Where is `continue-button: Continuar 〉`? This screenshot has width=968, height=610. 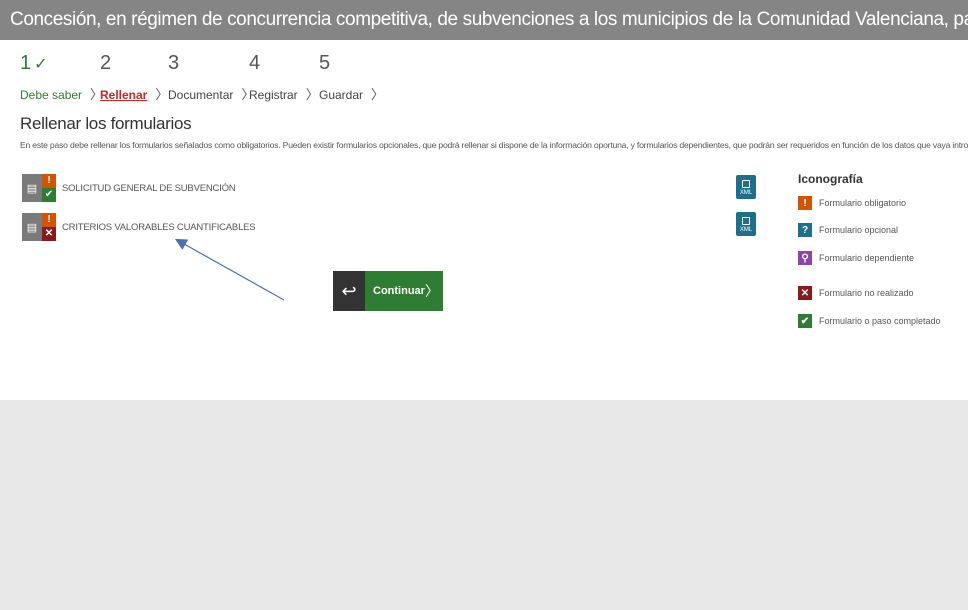 continue-button: Continuar 〉 is located at coordinates (404, 291).